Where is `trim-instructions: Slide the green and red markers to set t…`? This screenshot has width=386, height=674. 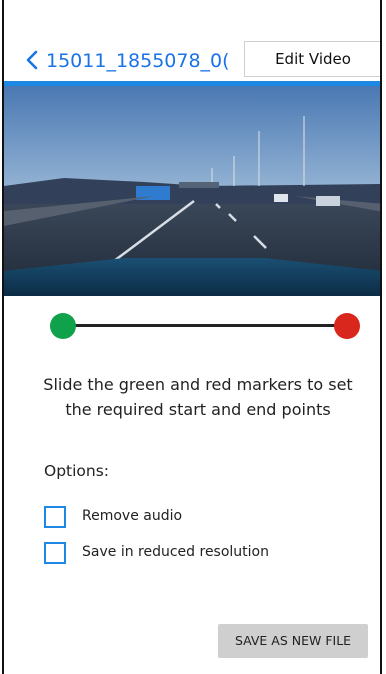 trim-instructions: Slide the green and red markers to set t… is located at coordinates (198, 397).